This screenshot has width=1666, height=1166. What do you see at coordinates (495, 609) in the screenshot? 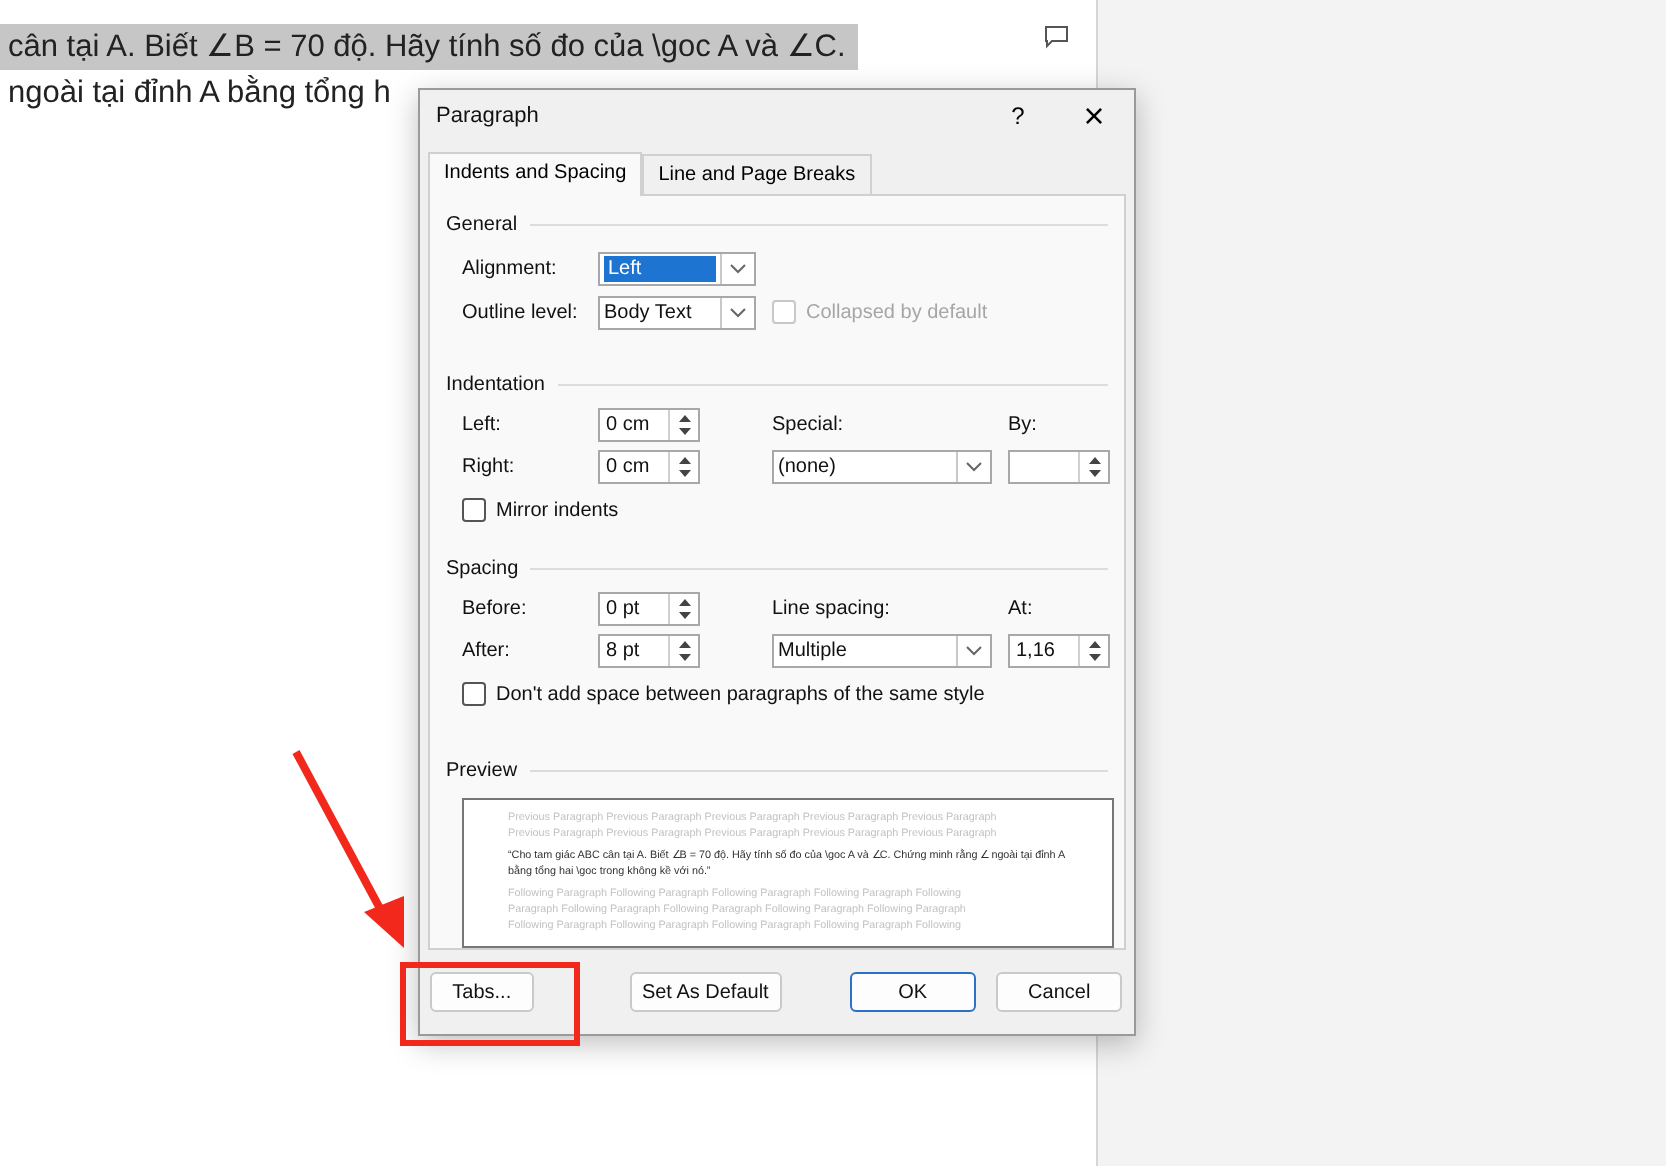
I see `field-label: Before:` at bounding box center [495, 609].